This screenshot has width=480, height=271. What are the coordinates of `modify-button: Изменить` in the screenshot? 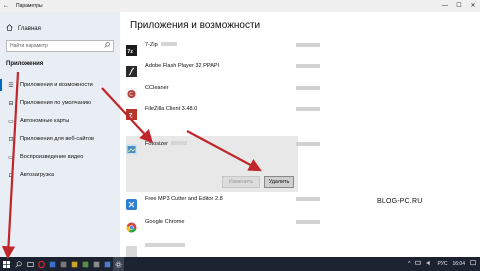 It's located at (241, 182).